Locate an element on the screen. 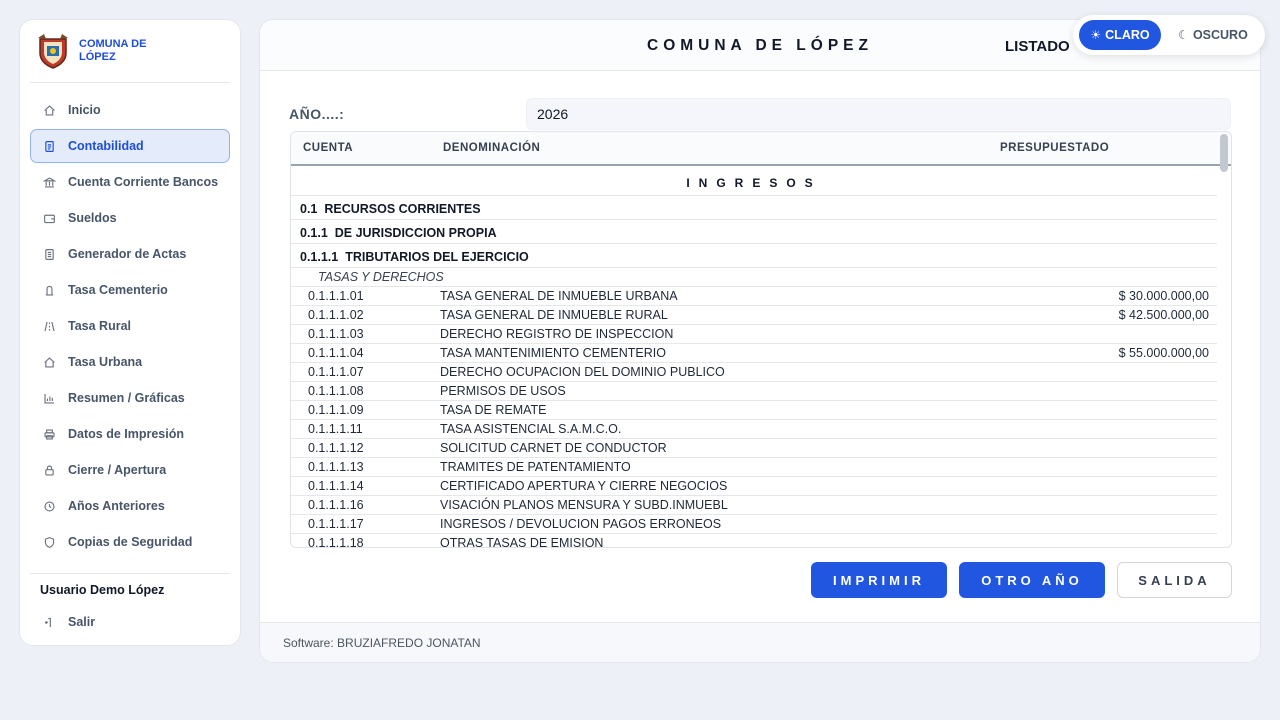  theme-oscuro-label: OSCURO is located at coordinates (1220, 35).